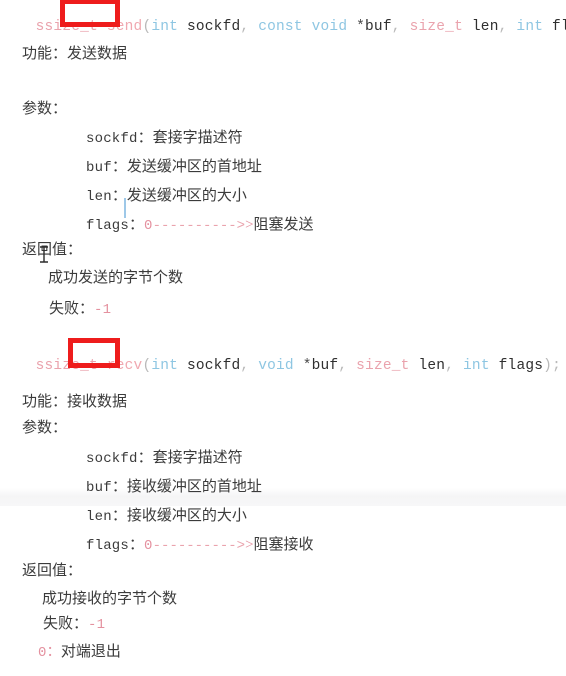  What do you see at coordinates (476, 365) in the screenshot?
I see `recv-param-3-type: int` at bounding box center [476, 365].